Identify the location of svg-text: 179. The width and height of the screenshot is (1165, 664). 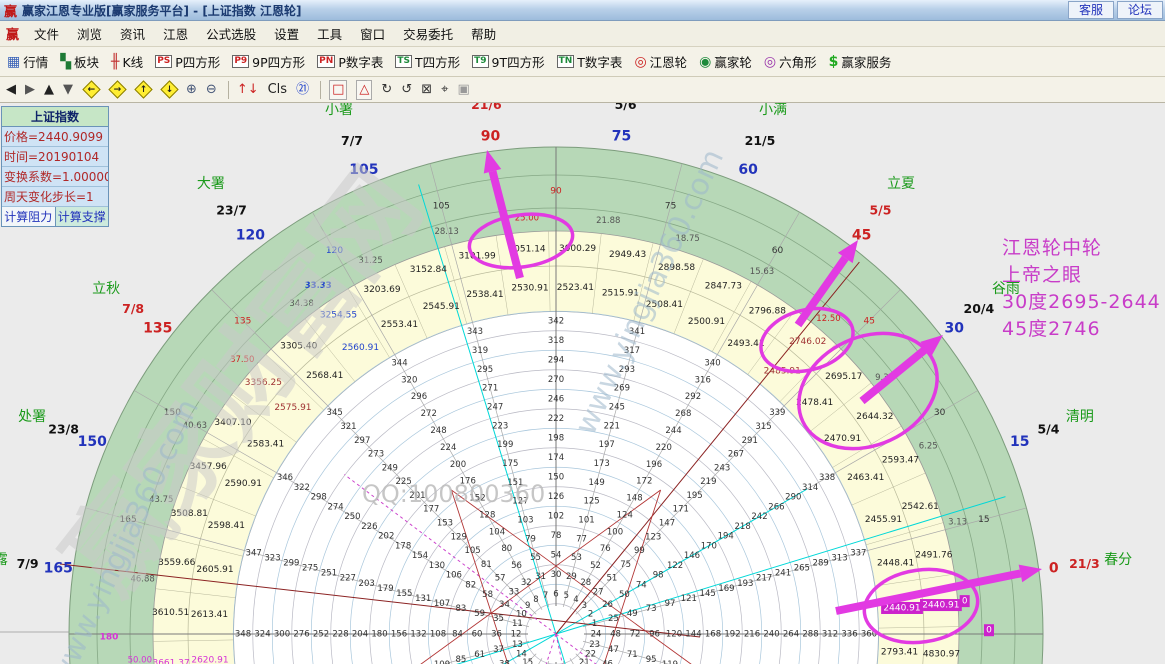
(385, 589).